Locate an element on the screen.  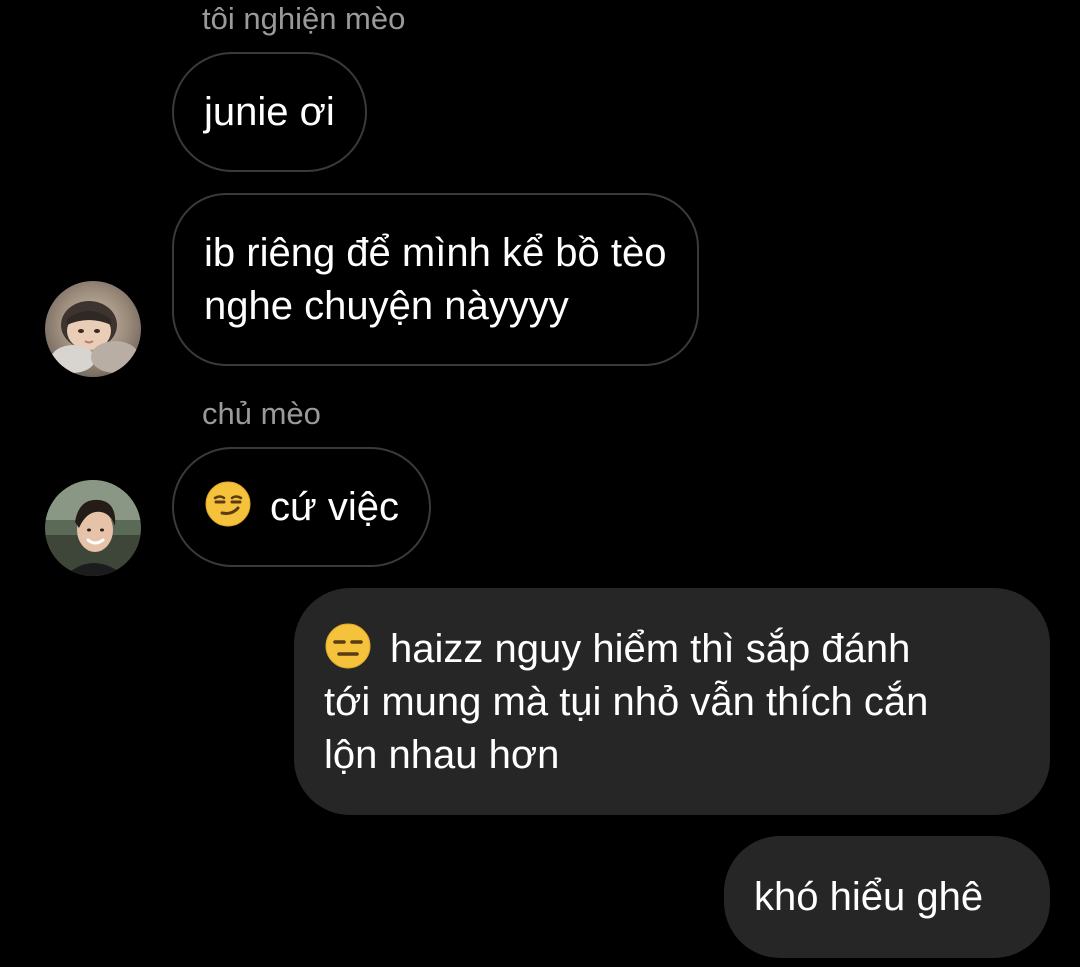
message-text-with-emoji: cứ việc is located at coordinates (301, 507).